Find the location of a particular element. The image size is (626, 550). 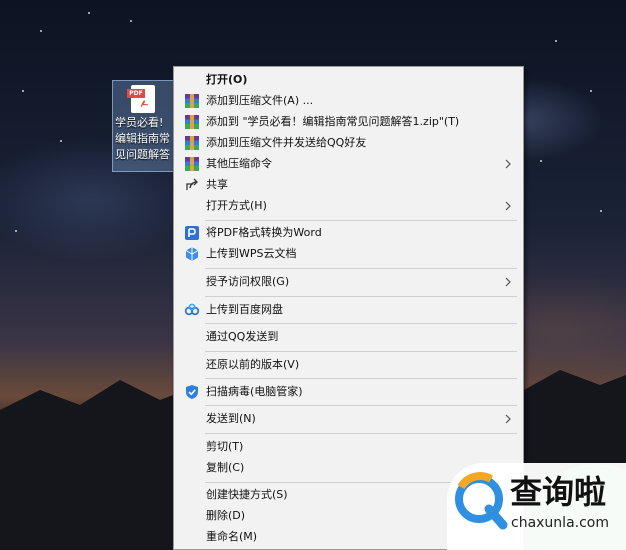

menu-item-pdf-to-word: 将PDF格式转换为Word is located at coordinates (348, 233).